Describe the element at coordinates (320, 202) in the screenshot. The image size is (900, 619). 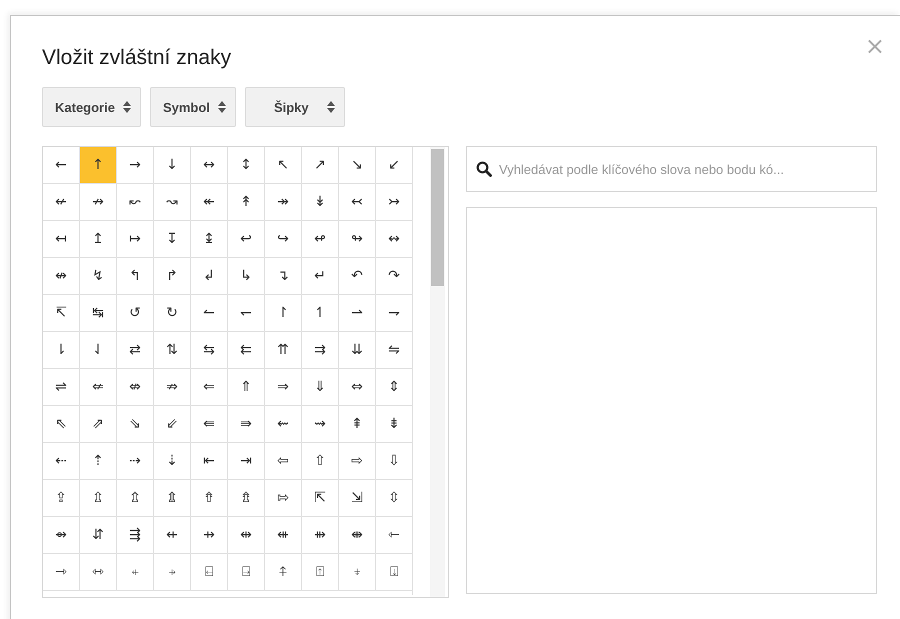
I see `symbol-cell: ↡` at that location.